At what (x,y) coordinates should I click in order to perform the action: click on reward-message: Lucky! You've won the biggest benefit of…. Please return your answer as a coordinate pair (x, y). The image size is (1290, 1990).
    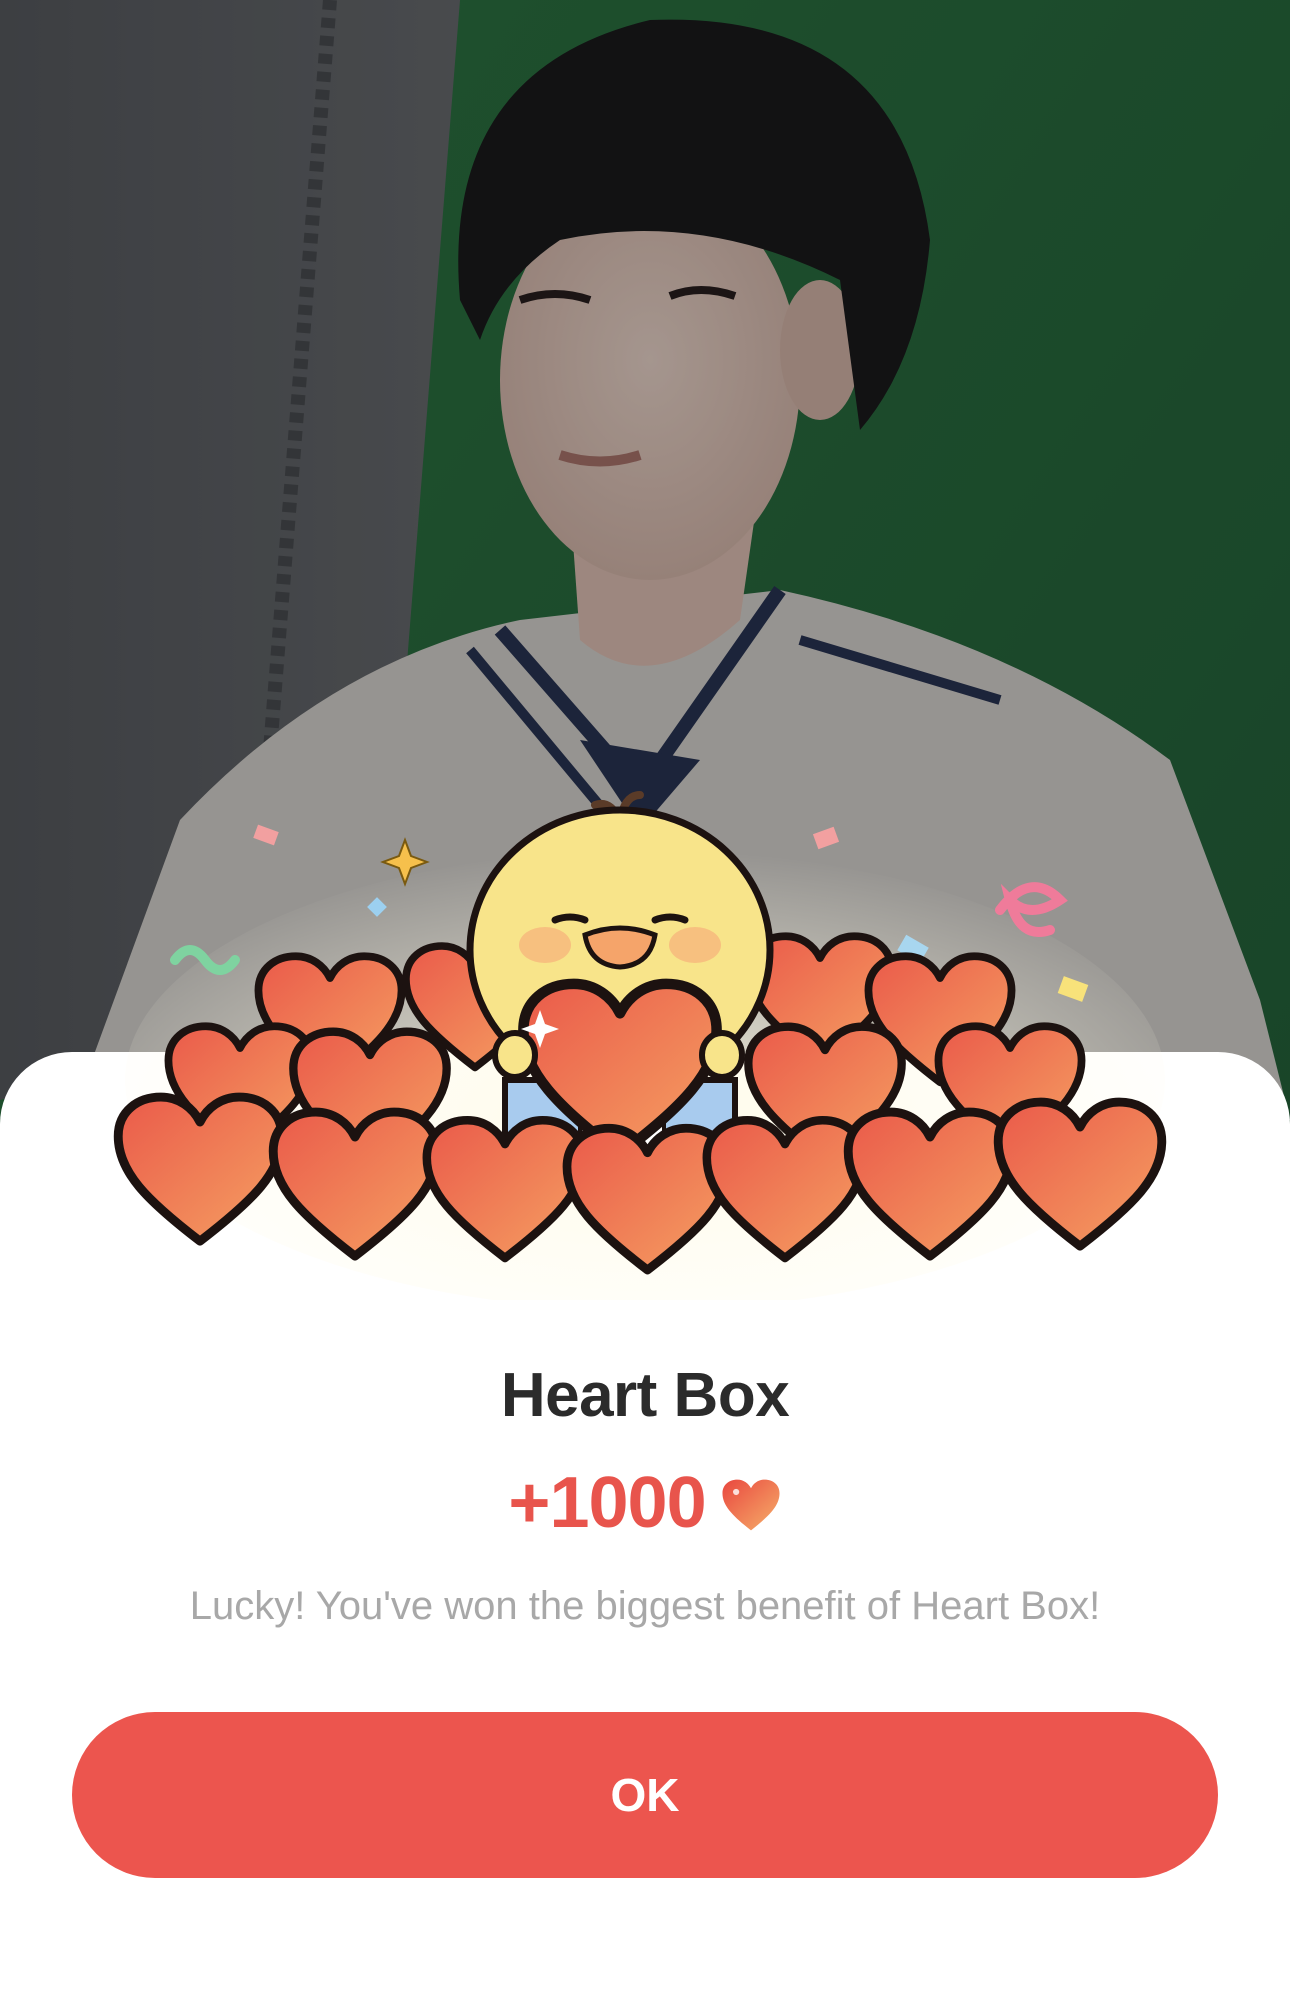
    Looking at the image, I should click on (645, 1606).